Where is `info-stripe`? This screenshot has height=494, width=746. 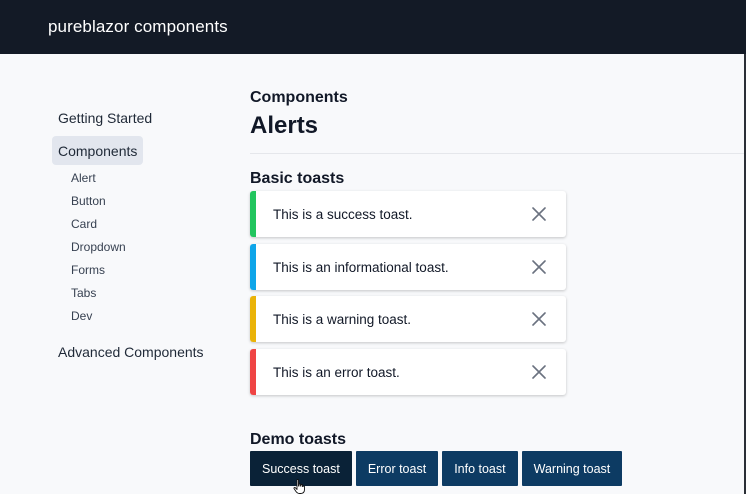 info-stripe is located at coordinates (253, 267).